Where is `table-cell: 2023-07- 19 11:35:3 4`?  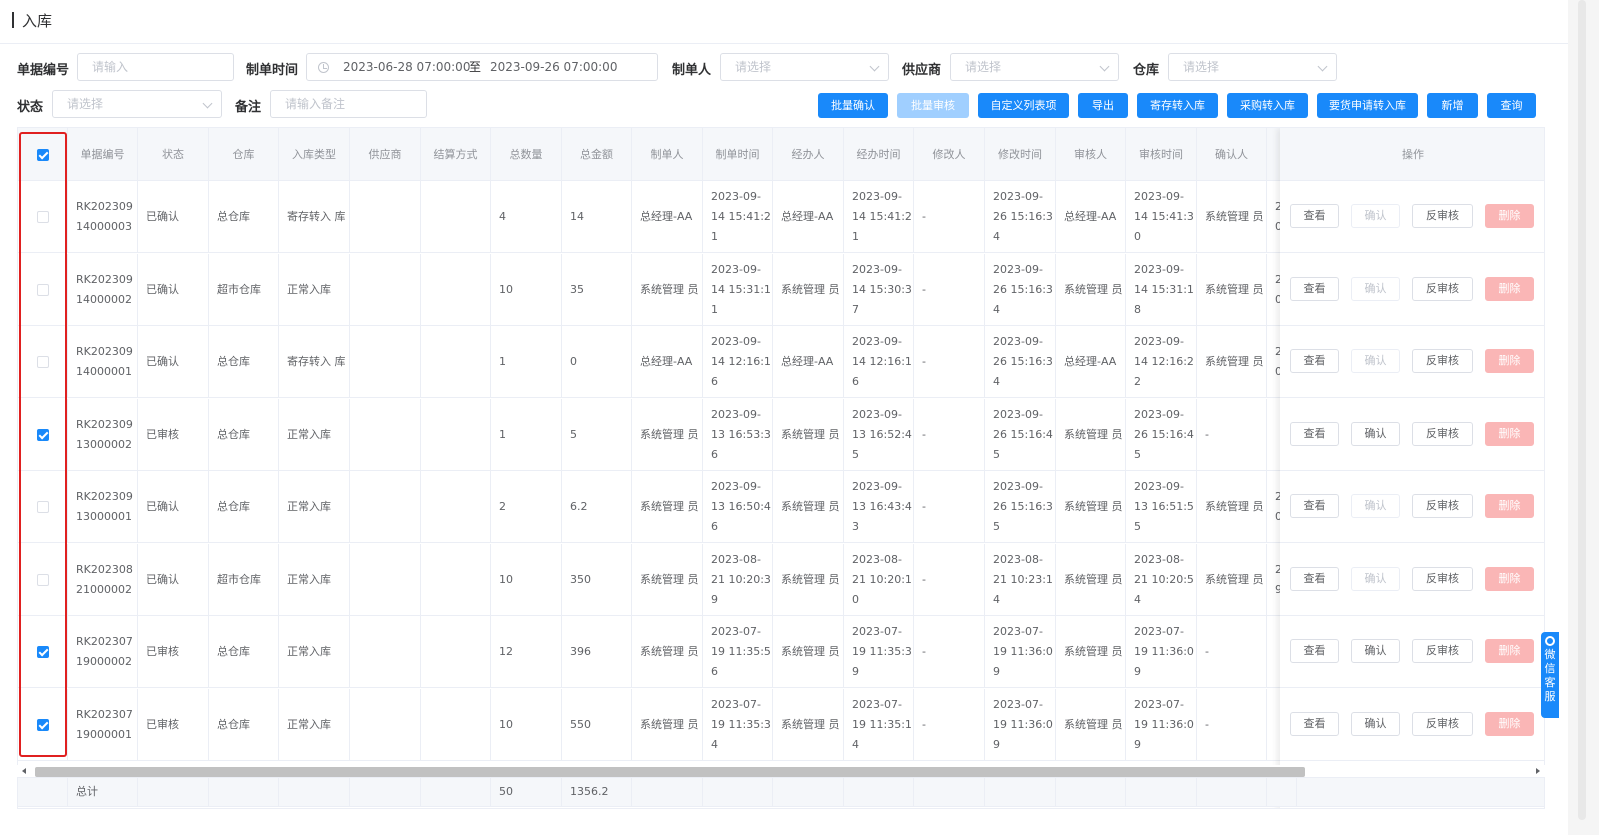
table-cell: 2023-07- 19 11:35:3 4 is located at coordinates (738, 724).